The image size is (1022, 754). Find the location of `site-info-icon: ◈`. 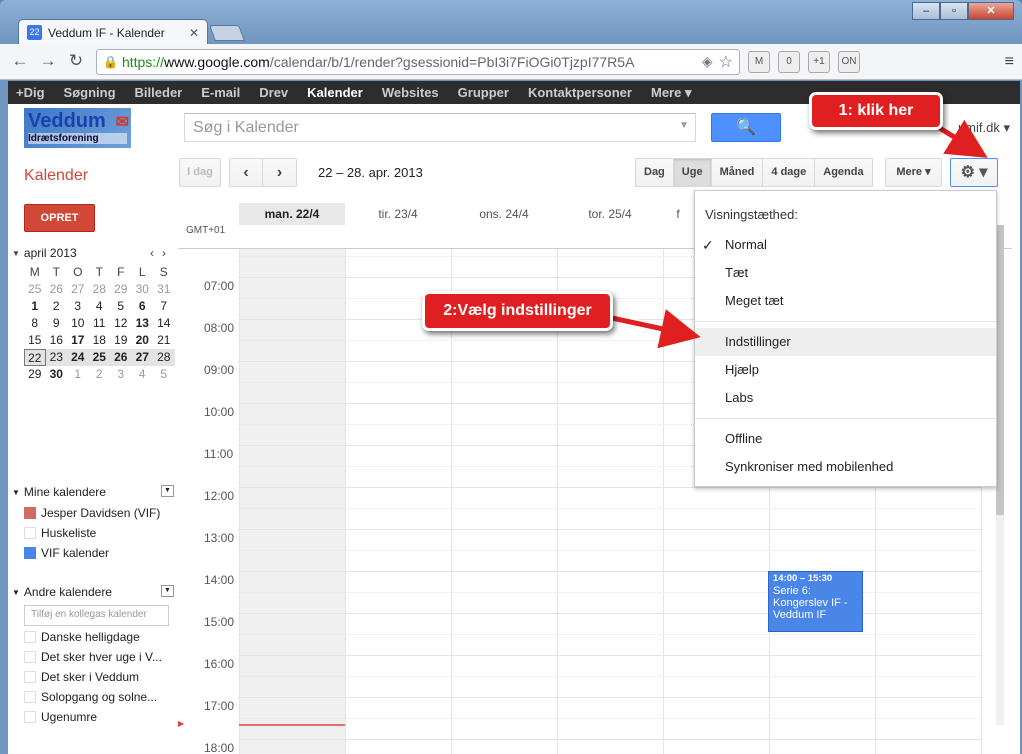

site-info-icon: ◈ is located at coordinates (707, 61).